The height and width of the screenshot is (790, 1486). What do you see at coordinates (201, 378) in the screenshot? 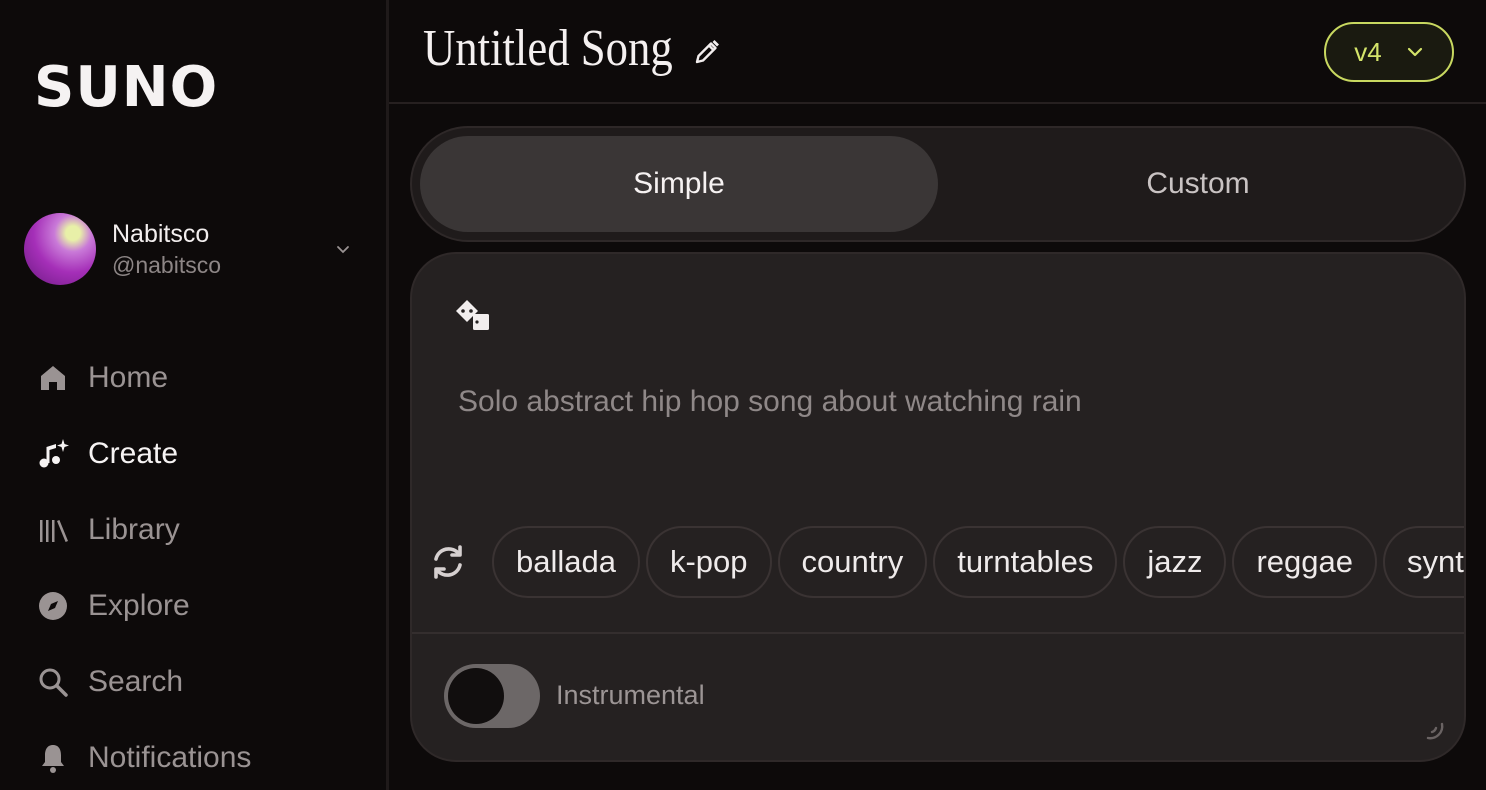
I see `sidebar-item-home: Home` at bounding box center [201, 378].